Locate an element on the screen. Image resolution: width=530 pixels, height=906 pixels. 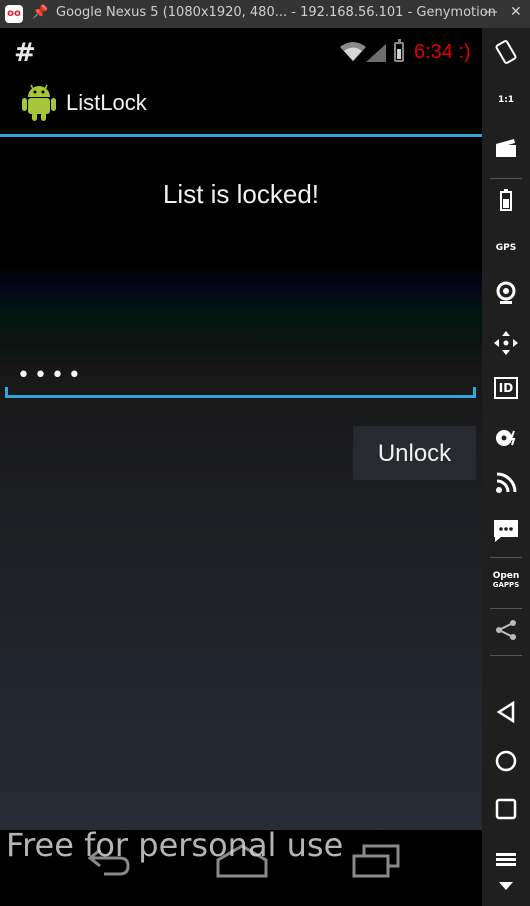
wifi-icon is located at coordinates (353, 51).